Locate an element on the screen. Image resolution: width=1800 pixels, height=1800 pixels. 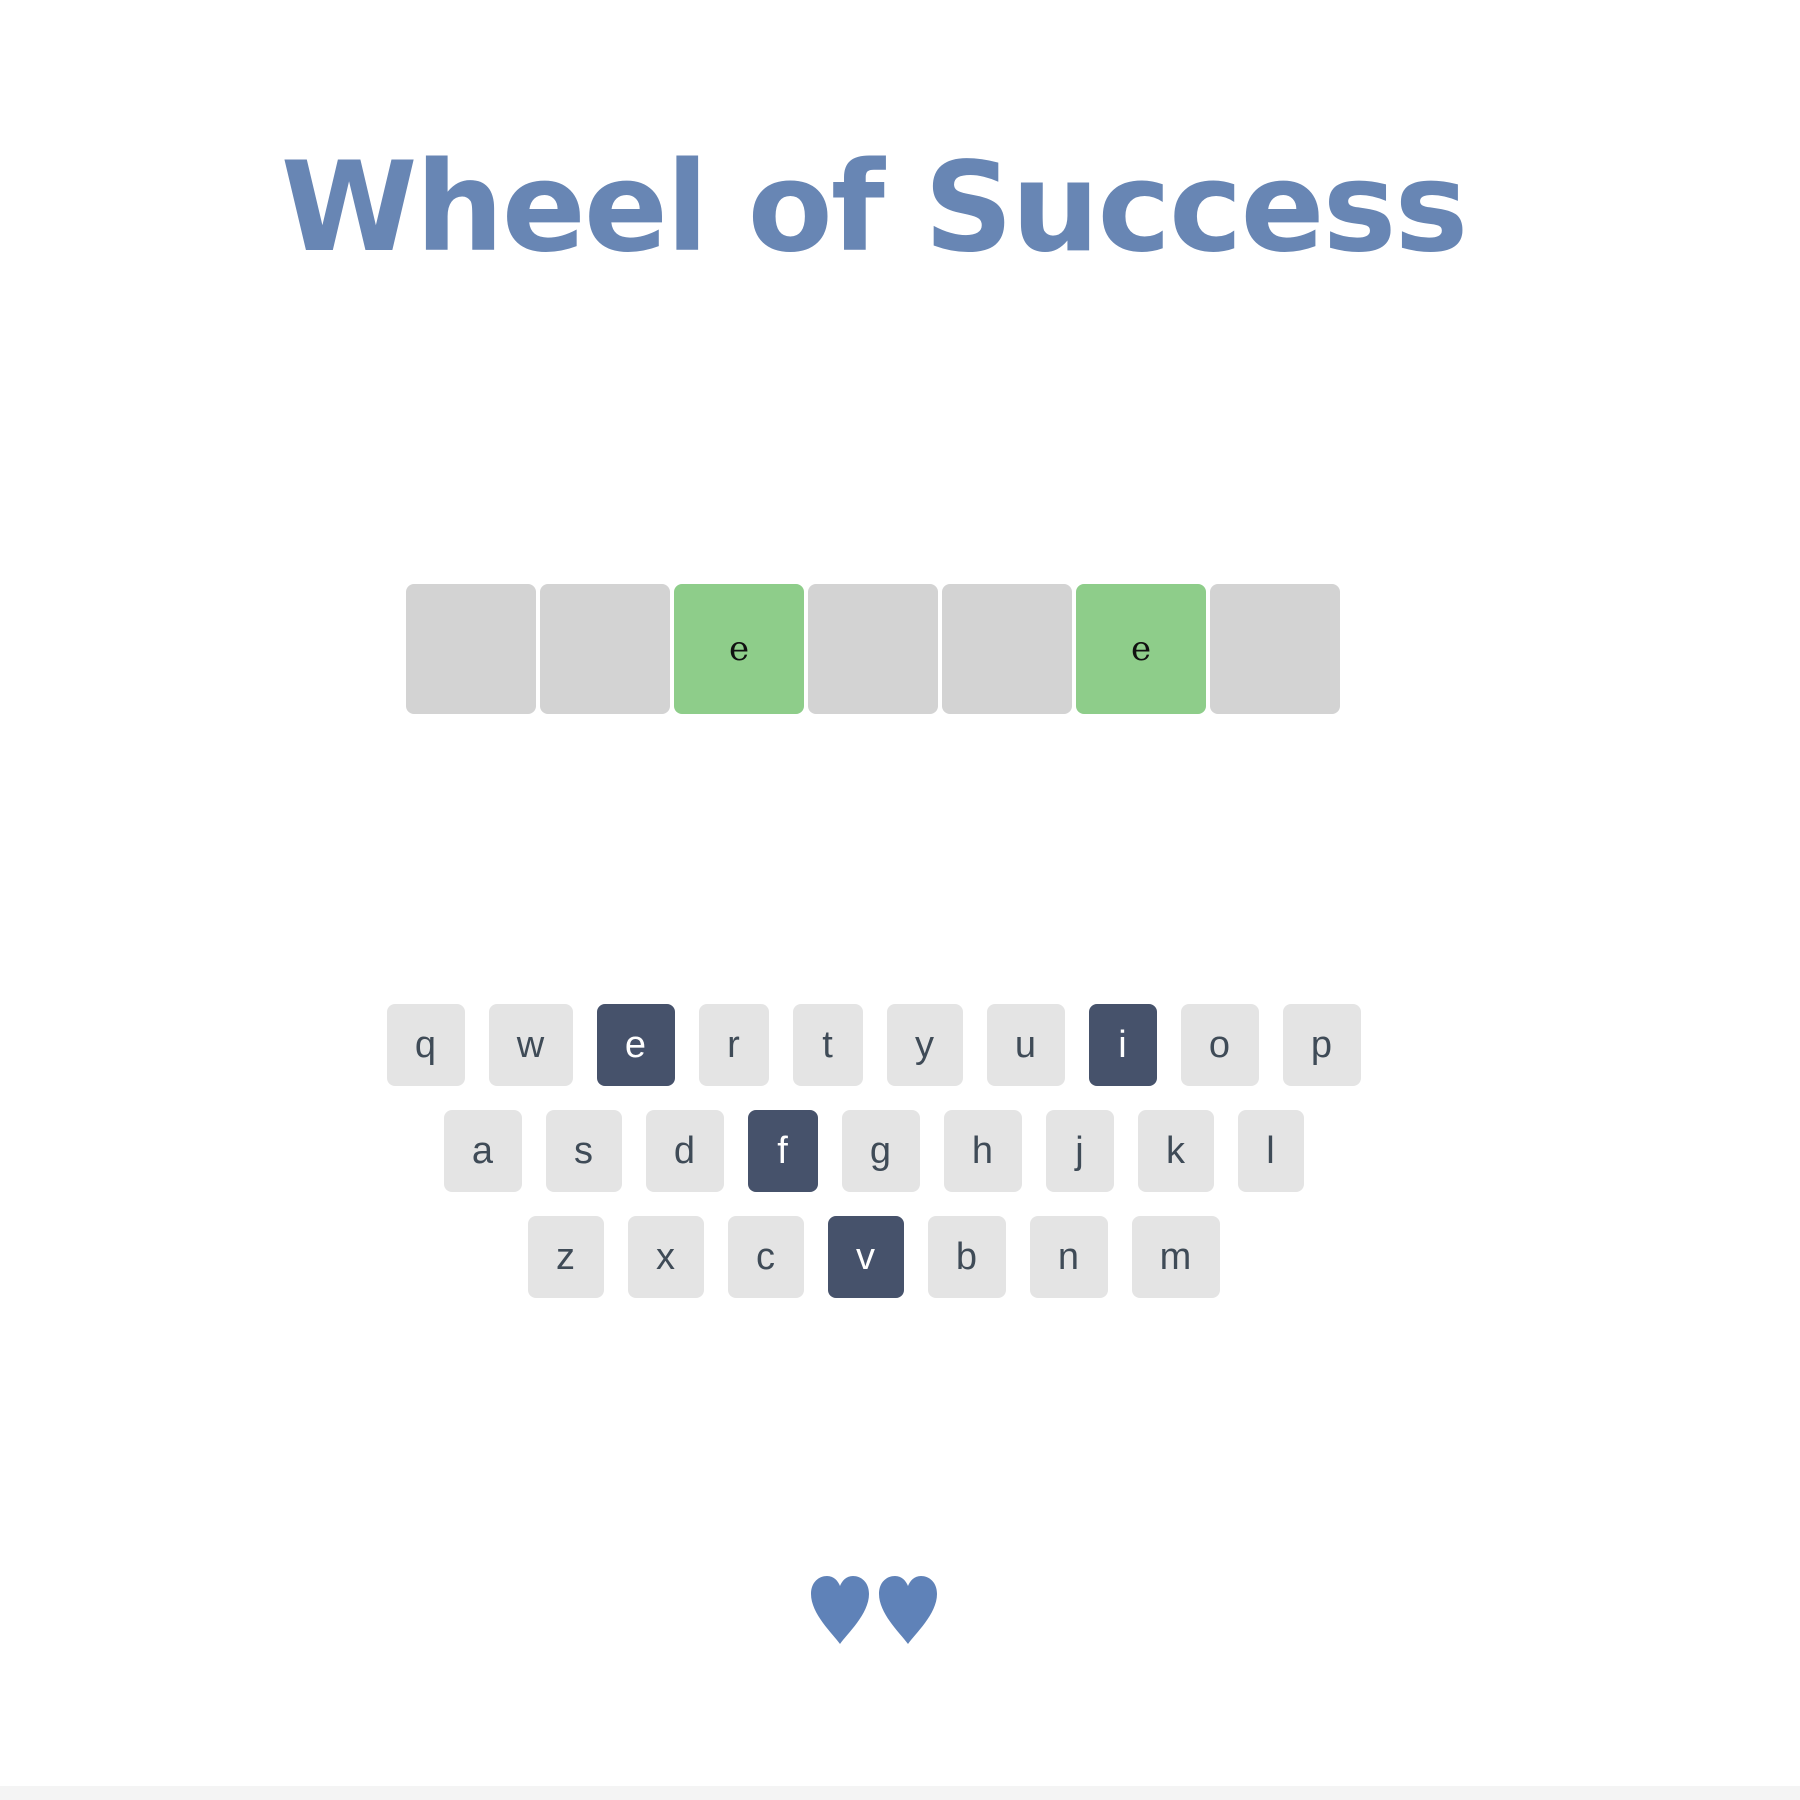
key-k: k is located at coordinates (1175, 1151).